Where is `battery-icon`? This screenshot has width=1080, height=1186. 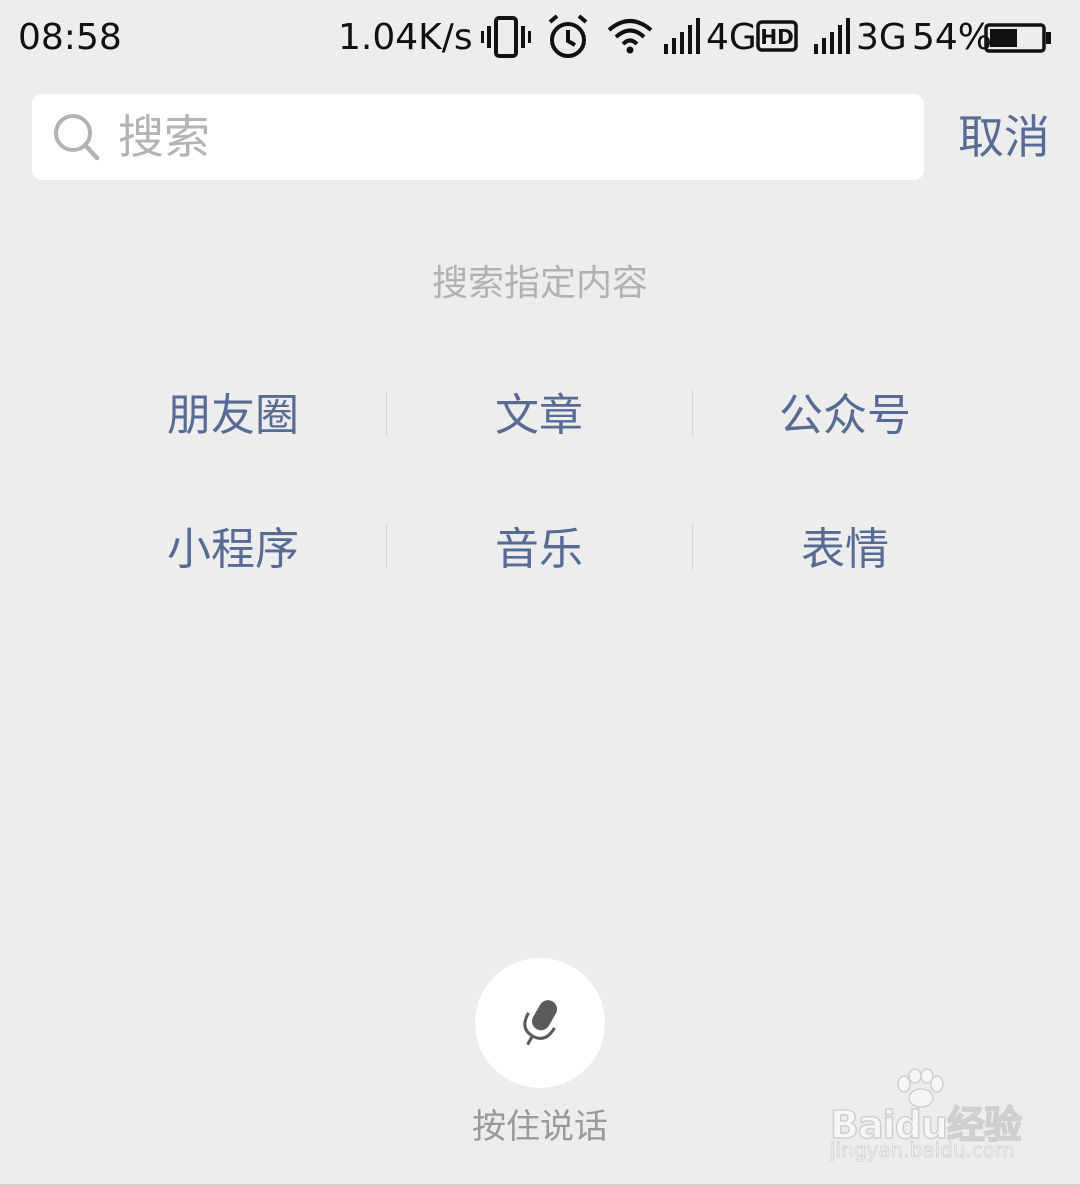 battery-icon is located at coordinates (1017, 38).